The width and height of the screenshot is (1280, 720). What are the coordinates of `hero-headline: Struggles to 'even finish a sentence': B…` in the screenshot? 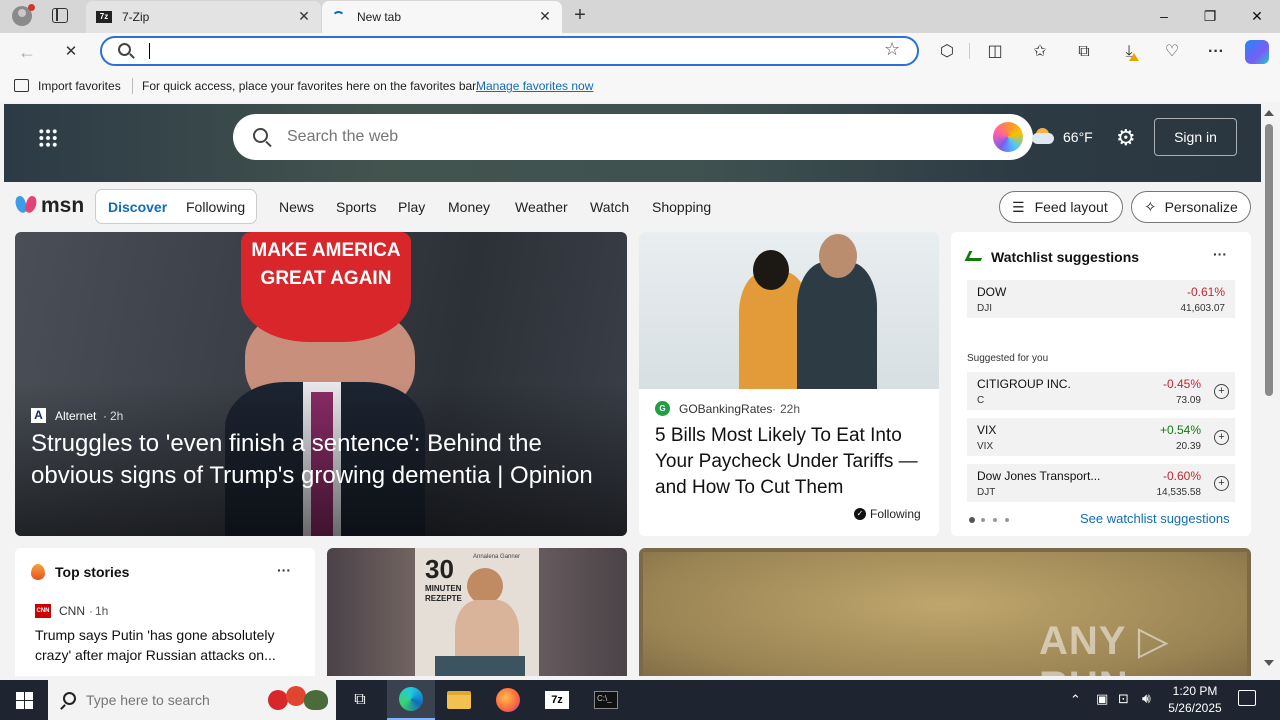 It's located at (326, 460).